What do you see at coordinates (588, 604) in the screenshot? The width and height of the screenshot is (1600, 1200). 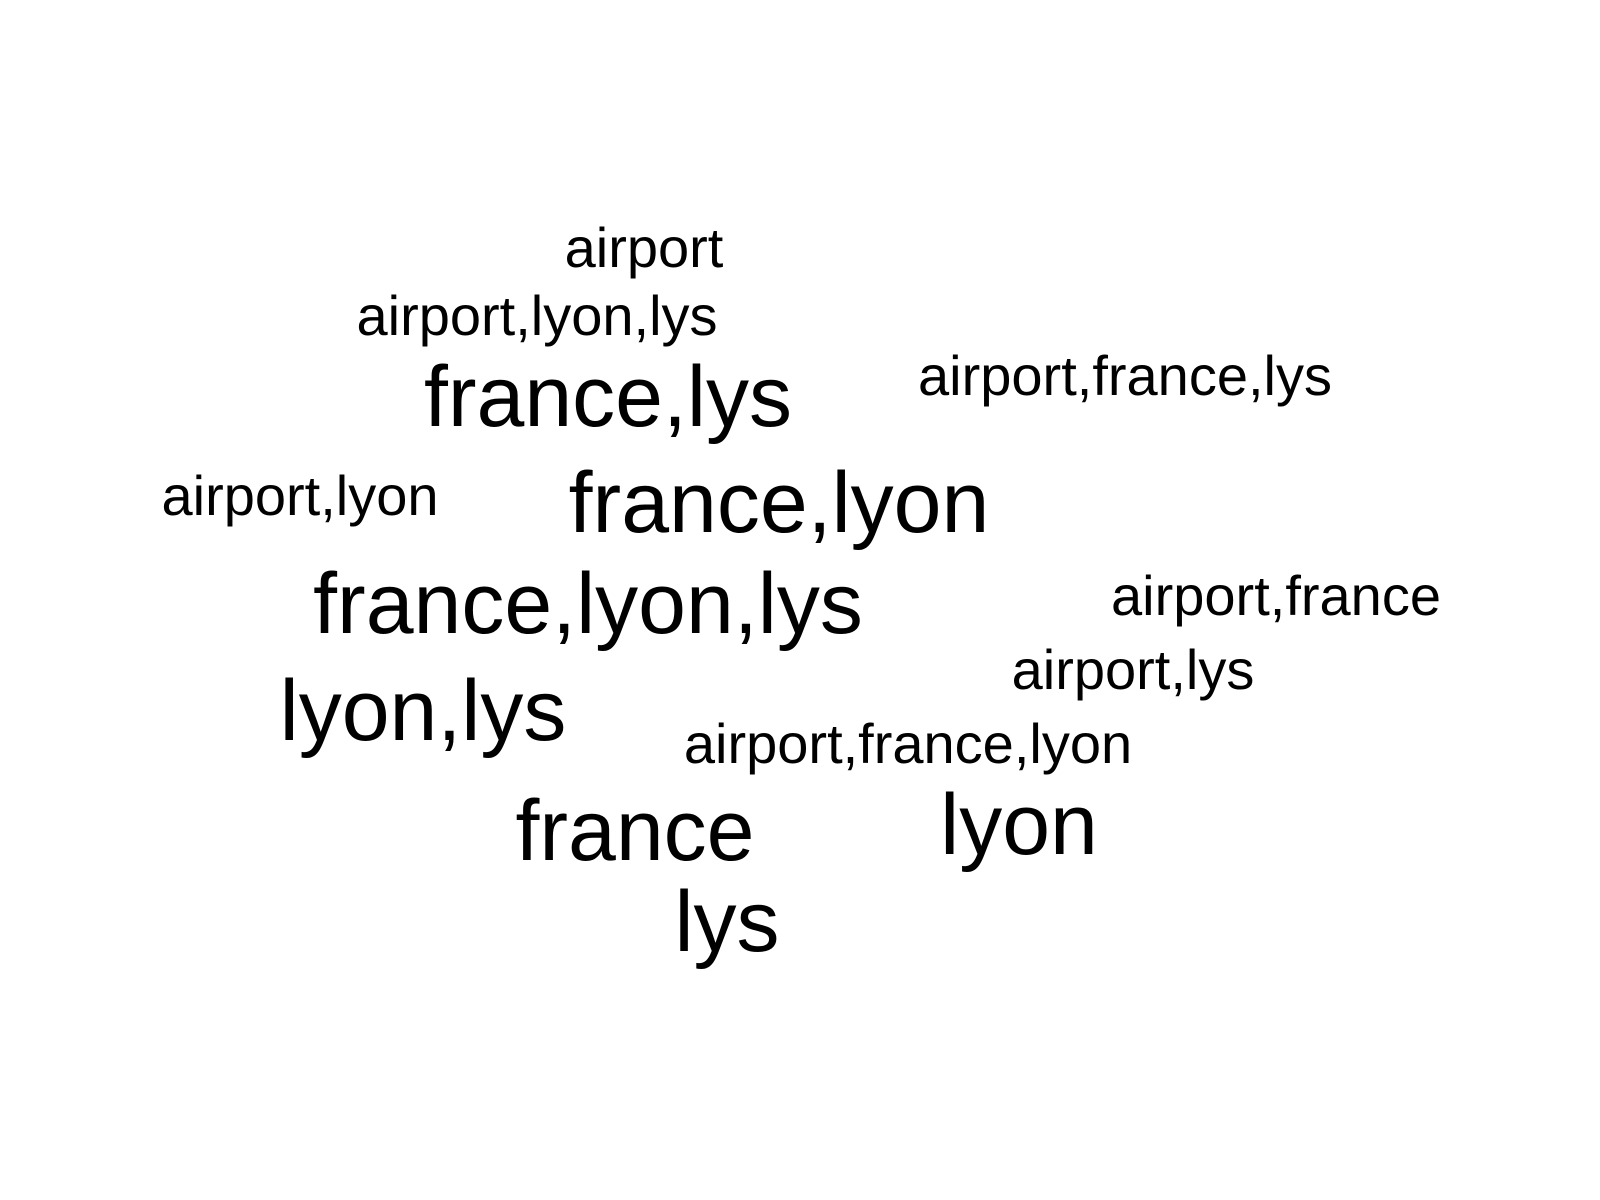 I see `word-france-lyon-lys: france,lyon,lys` at bounding box center [588, 604].